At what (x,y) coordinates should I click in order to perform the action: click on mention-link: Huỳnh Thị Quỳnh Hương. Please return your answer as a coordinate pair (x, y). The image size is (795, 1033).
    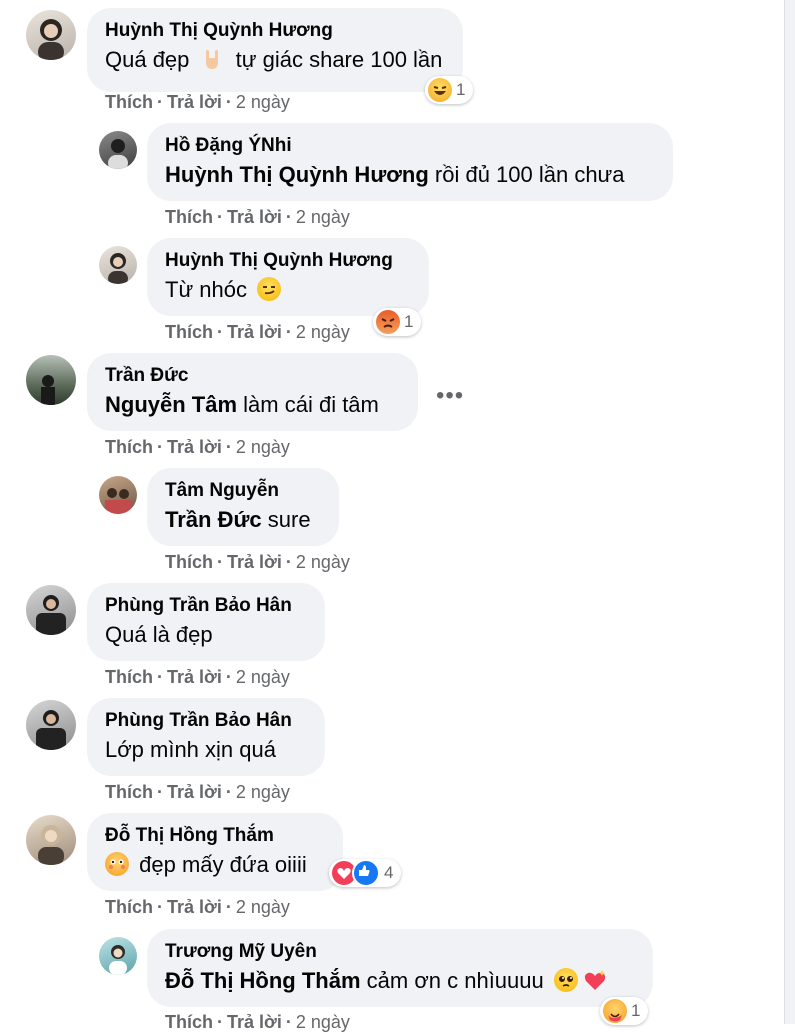
    Looking at the image, I should click on (297, 174).